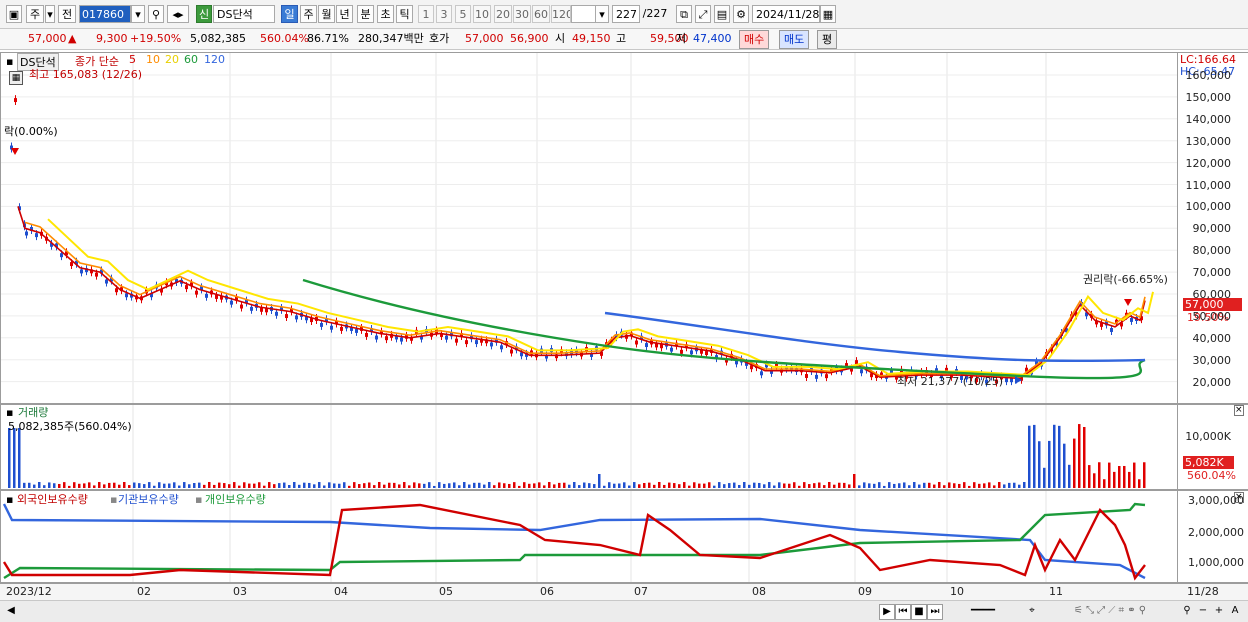 This screenshot has width=1248, height=622. Describe the element at coordinates (1219, 611) in the screenshot. I see `zoom-in-icon: +` at that location.